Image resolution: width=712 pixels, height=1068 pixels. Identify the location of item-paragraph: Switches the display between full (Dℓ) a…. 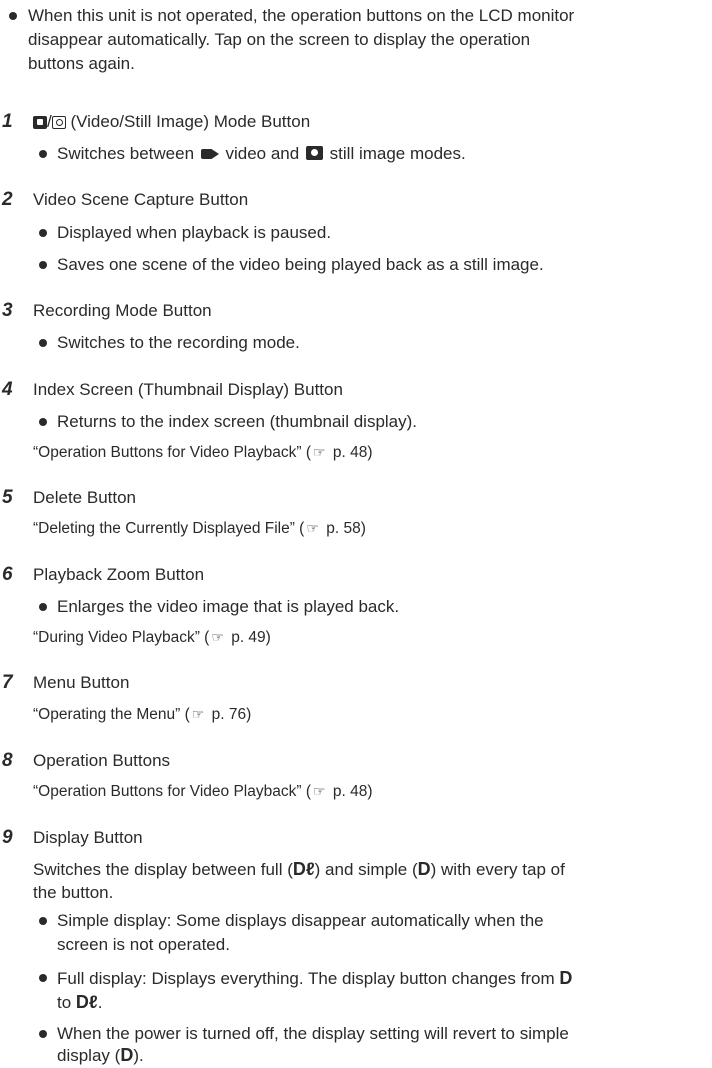
(299, 869).